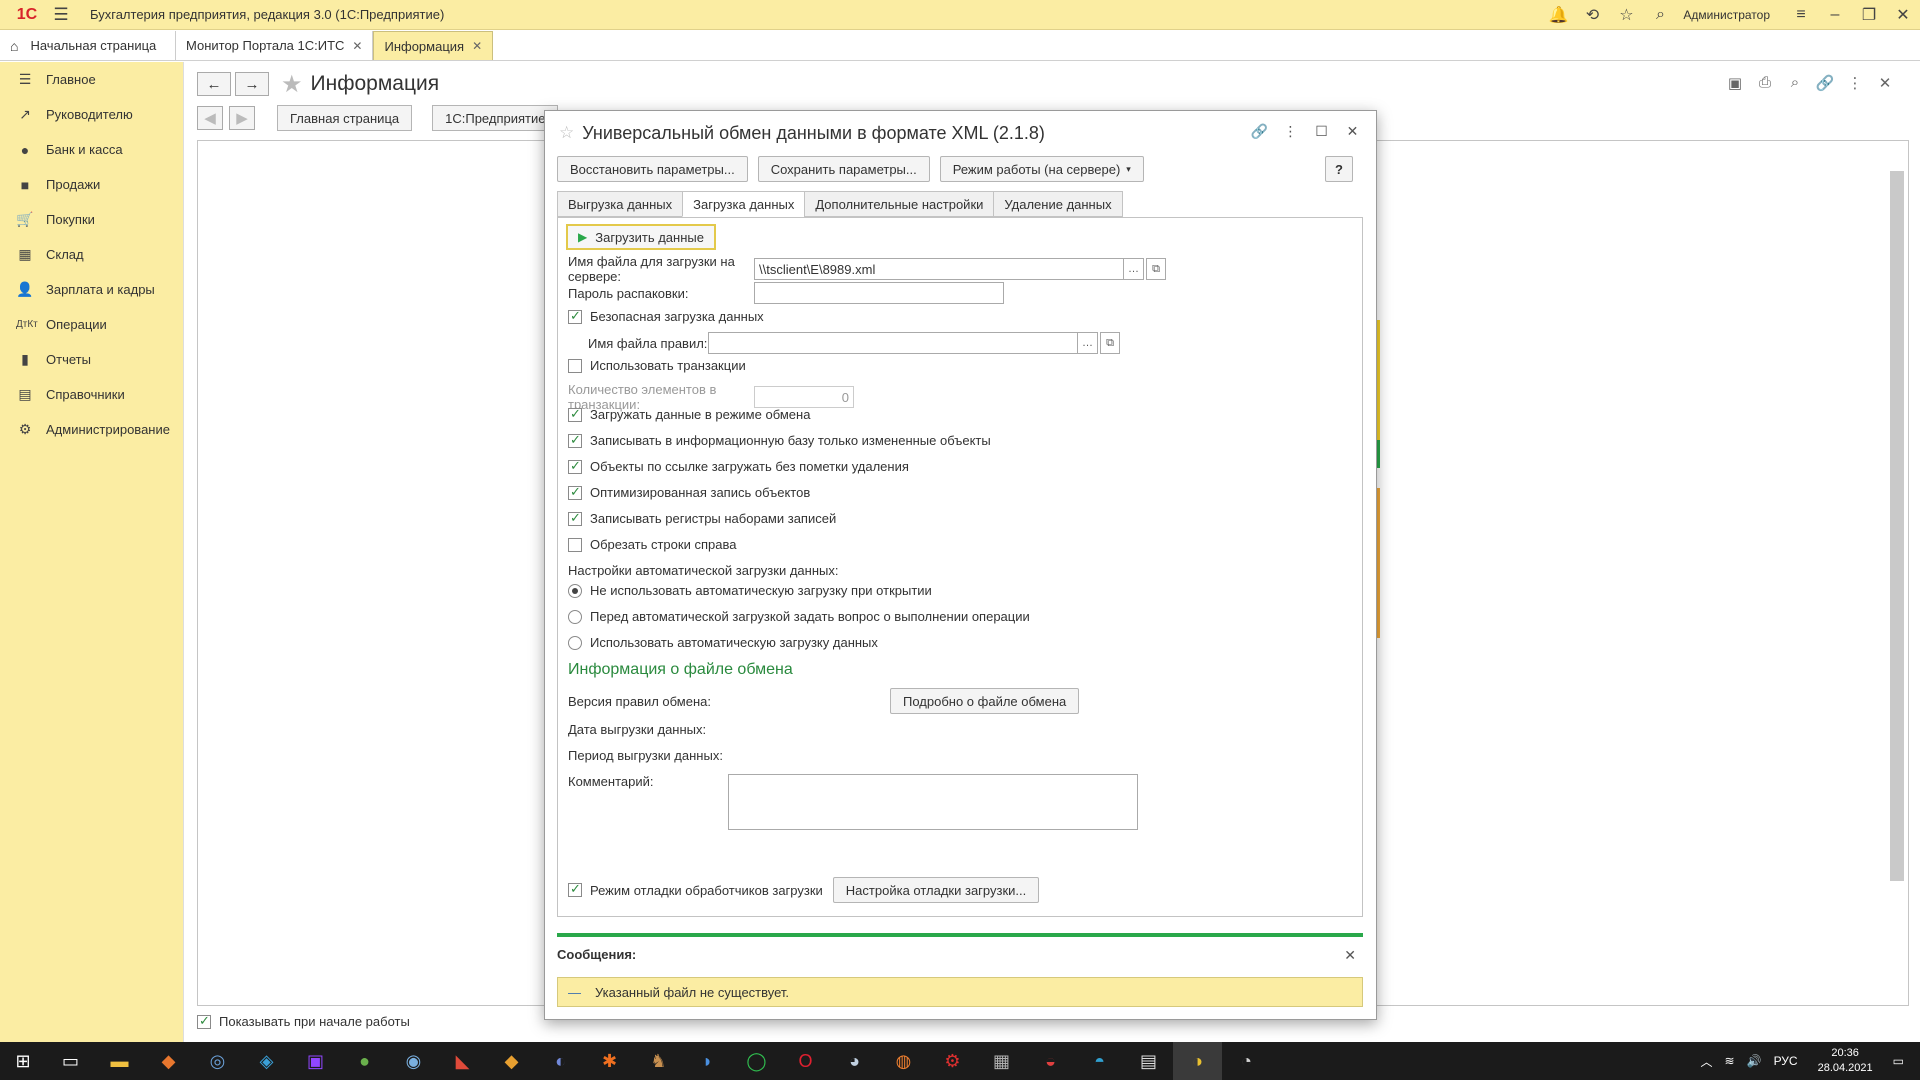 The image size is (1920, 1080). What do you see at coordinates (1350, 955) in the screenshot?
I see `close-messages-icon: ✕` at bounding box center [1350, 955].